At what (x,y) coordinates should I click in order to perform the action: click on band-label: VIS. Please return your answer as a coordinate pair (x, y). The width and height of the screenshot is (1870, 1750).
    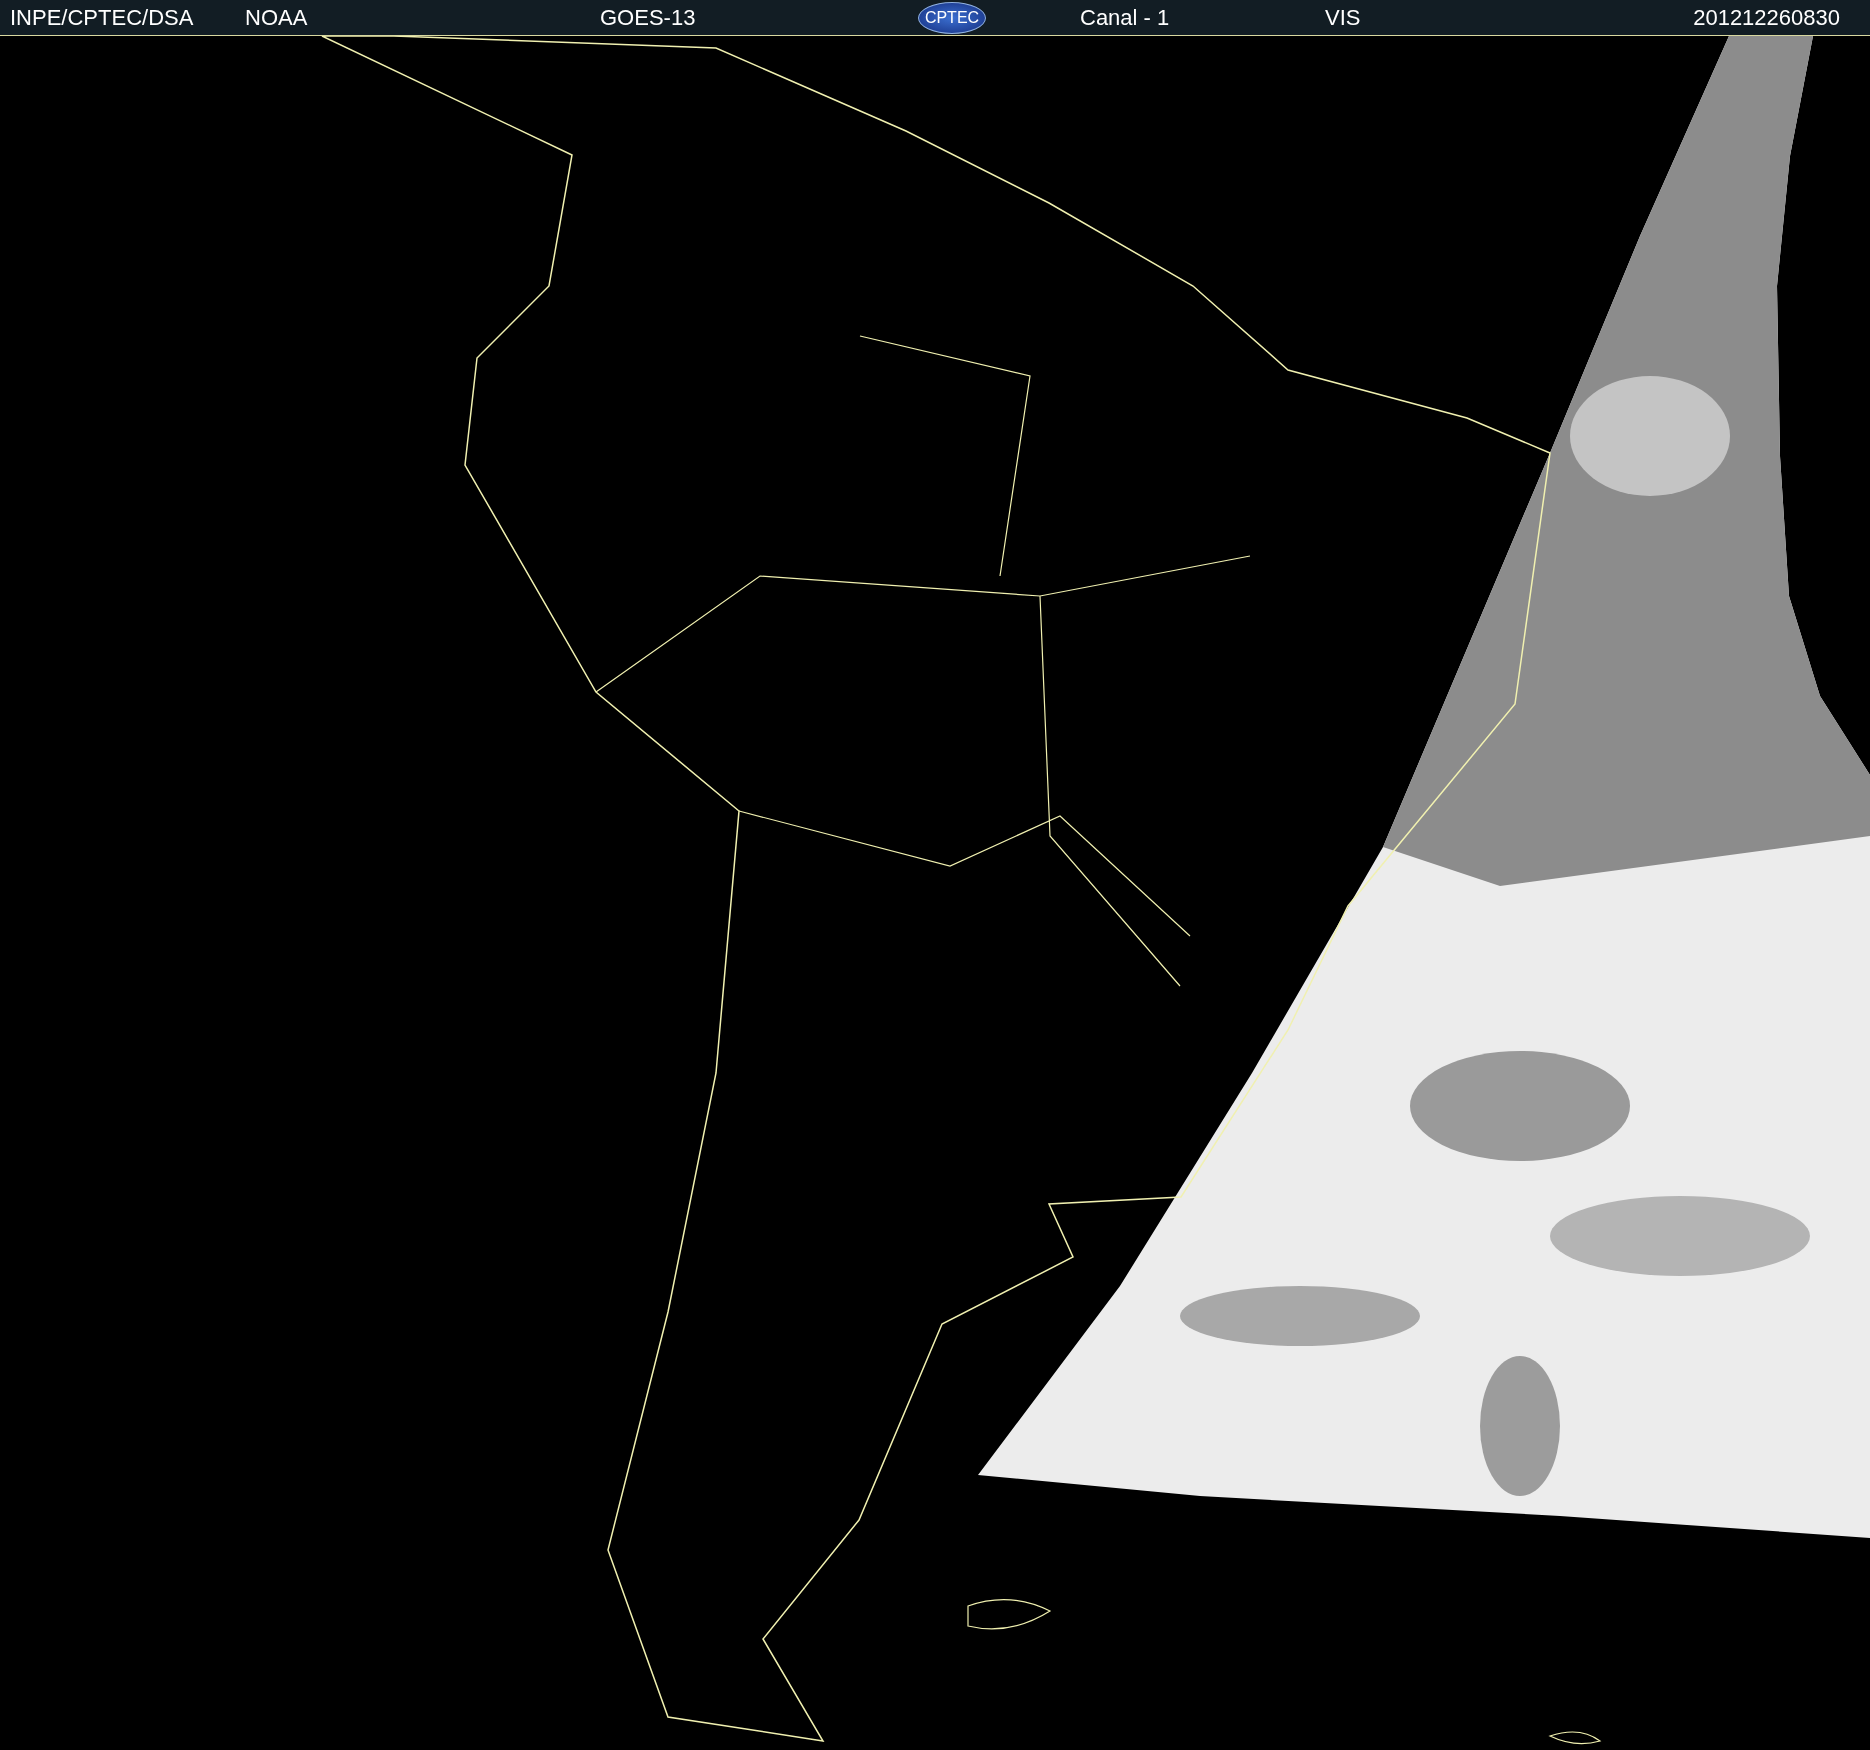
    Looking at the image, I should click on (1343, 17).